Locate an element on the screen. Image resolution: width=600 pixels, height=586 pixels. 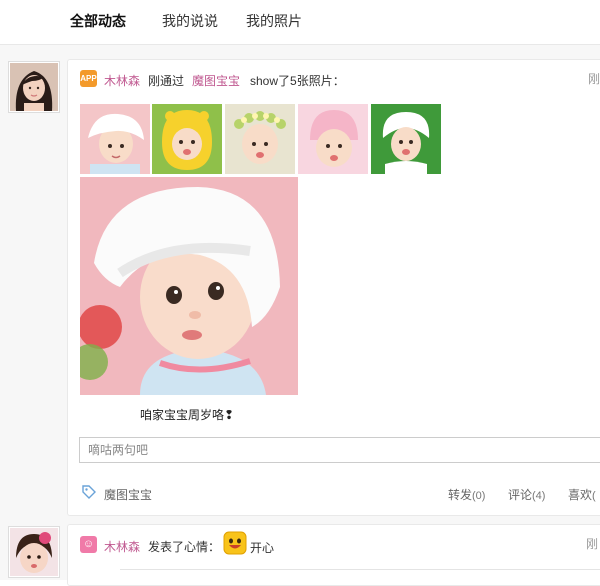
woman-portrait-icon is located at coordinates (34, 87).